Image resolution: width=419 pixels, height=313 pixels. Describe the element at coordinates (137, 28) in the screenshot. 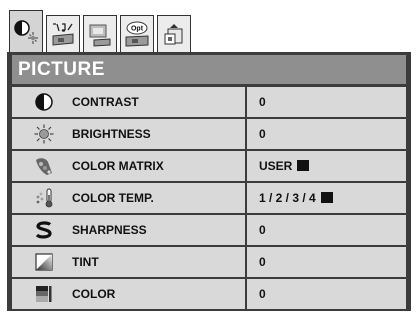

I see `svg-text: Opt` at that location.